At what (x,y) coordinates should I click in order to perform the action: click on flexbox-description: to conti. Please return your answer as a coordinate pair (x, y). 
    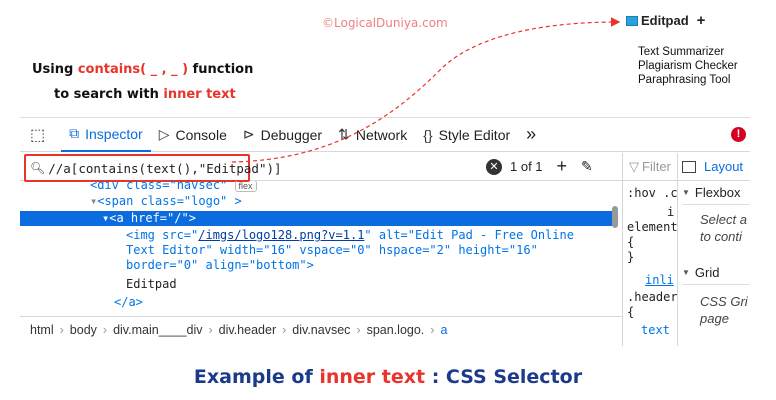
    Looking at the image, I should click on (721, 236).